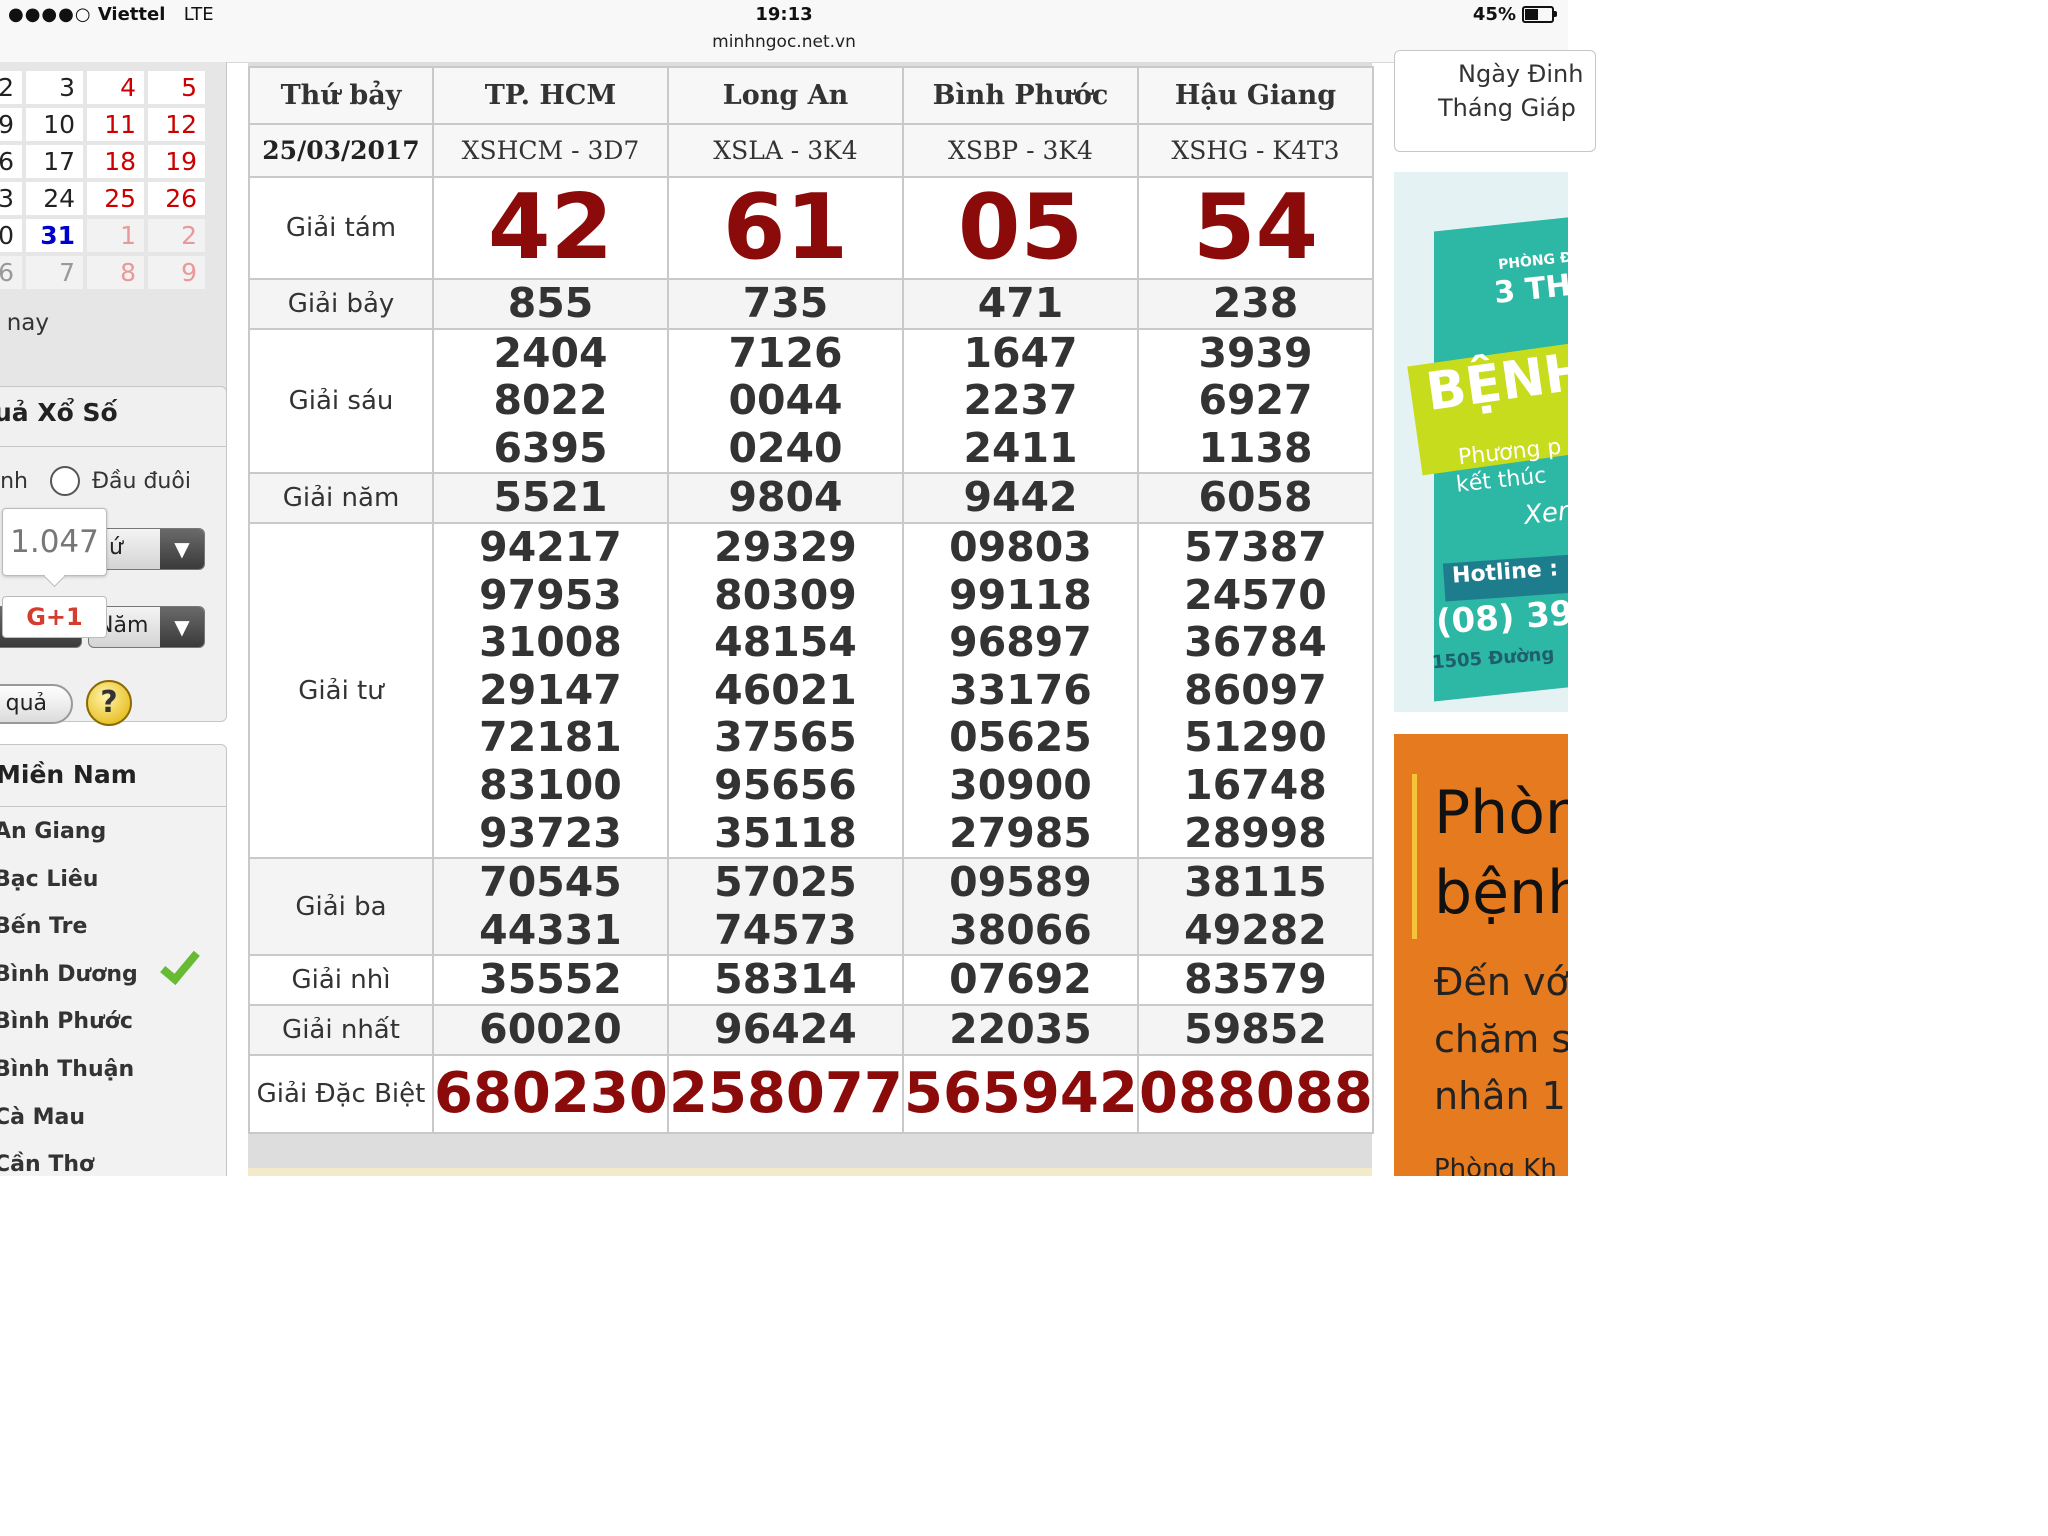 The height and width of the screenshot is (1536, 2048). What do you see at coordinates (550, 1028) in the screenshot?
I see `winning-number: 60020` at bounding box center [550, 1028].